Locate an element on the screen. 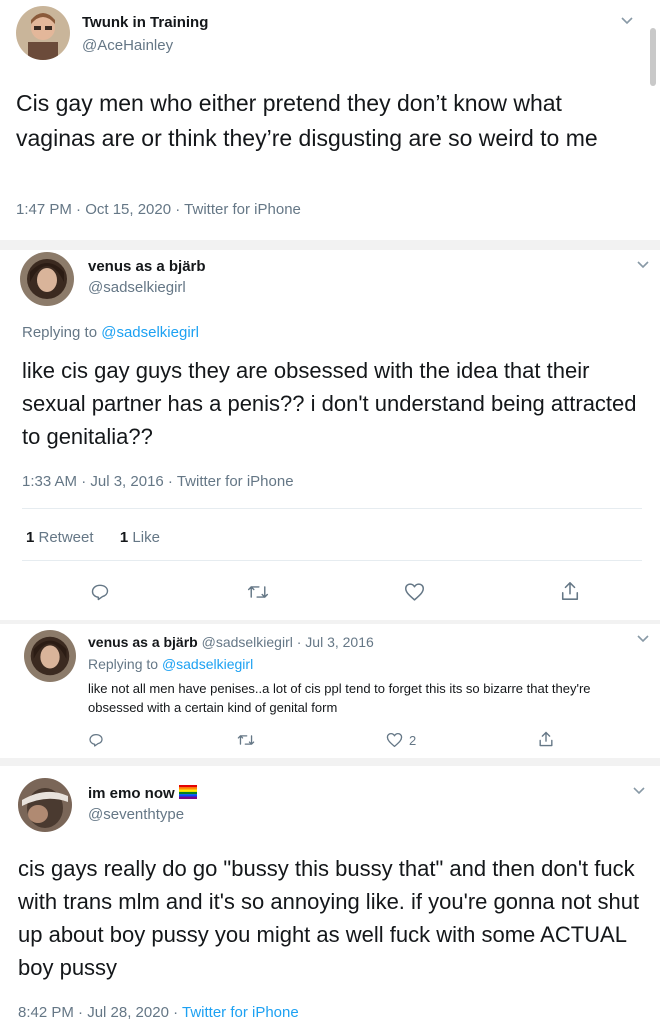 The height and width of the screenshot is (1024, 660). handle-and-date: @sadselkiegirl · Jul 3, 2016 is located at coordinates (286, 642).